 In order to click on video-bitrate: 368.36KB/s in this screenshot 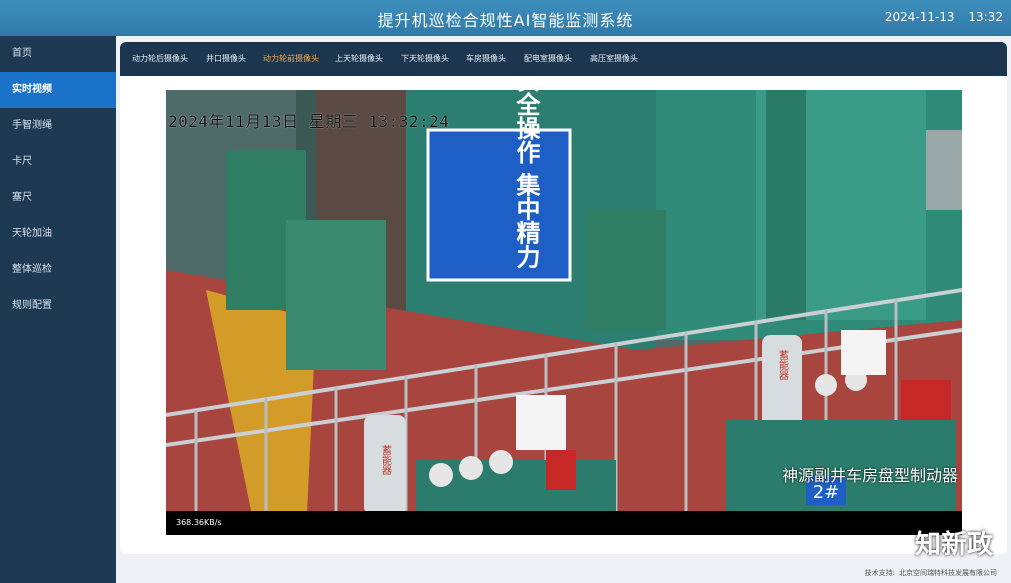, I will do `click(199, 522)`.